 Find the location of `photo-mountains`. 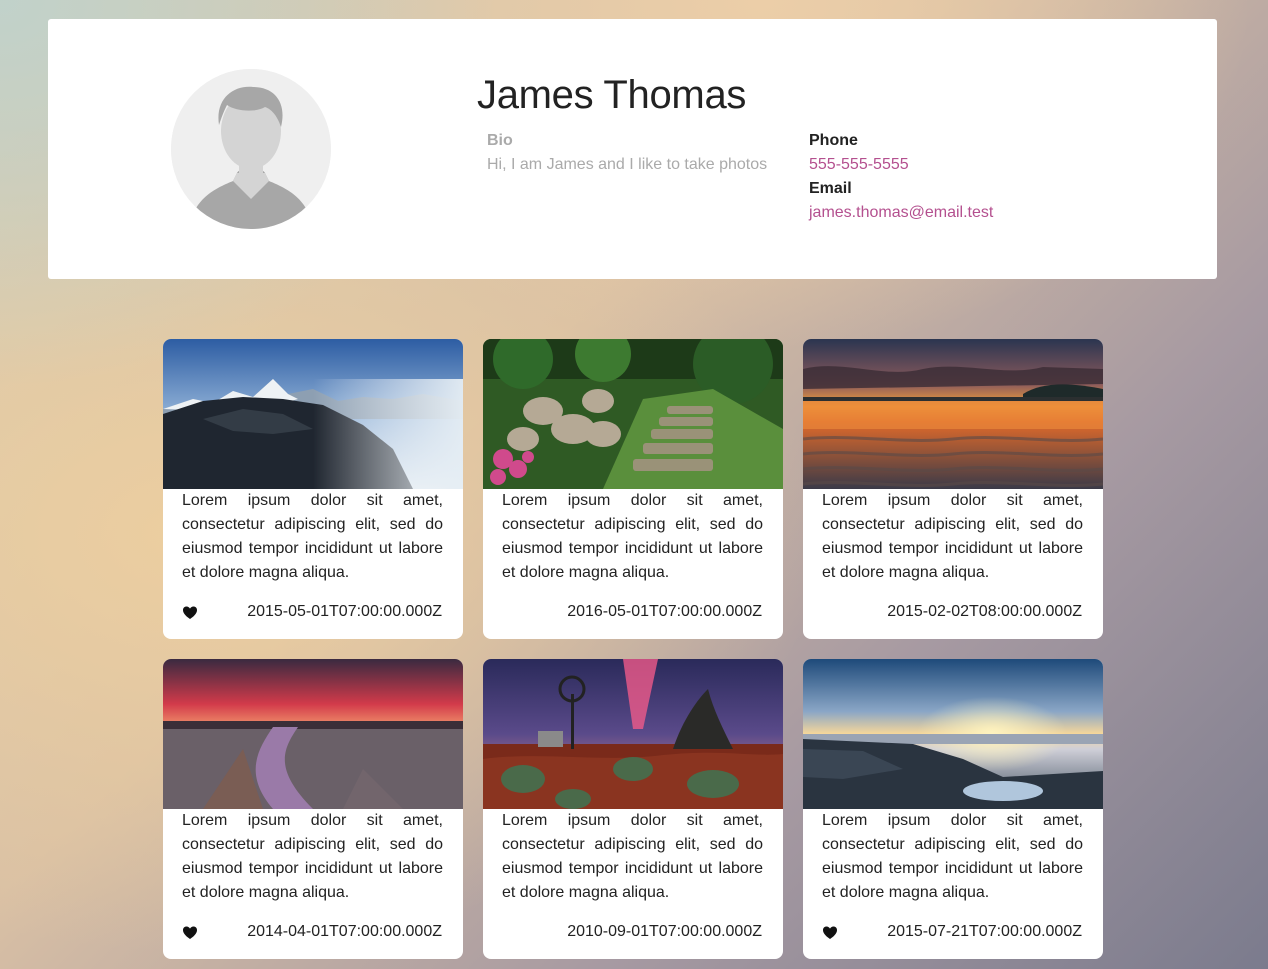

photo-mountains is located at coordinates (313, 414).